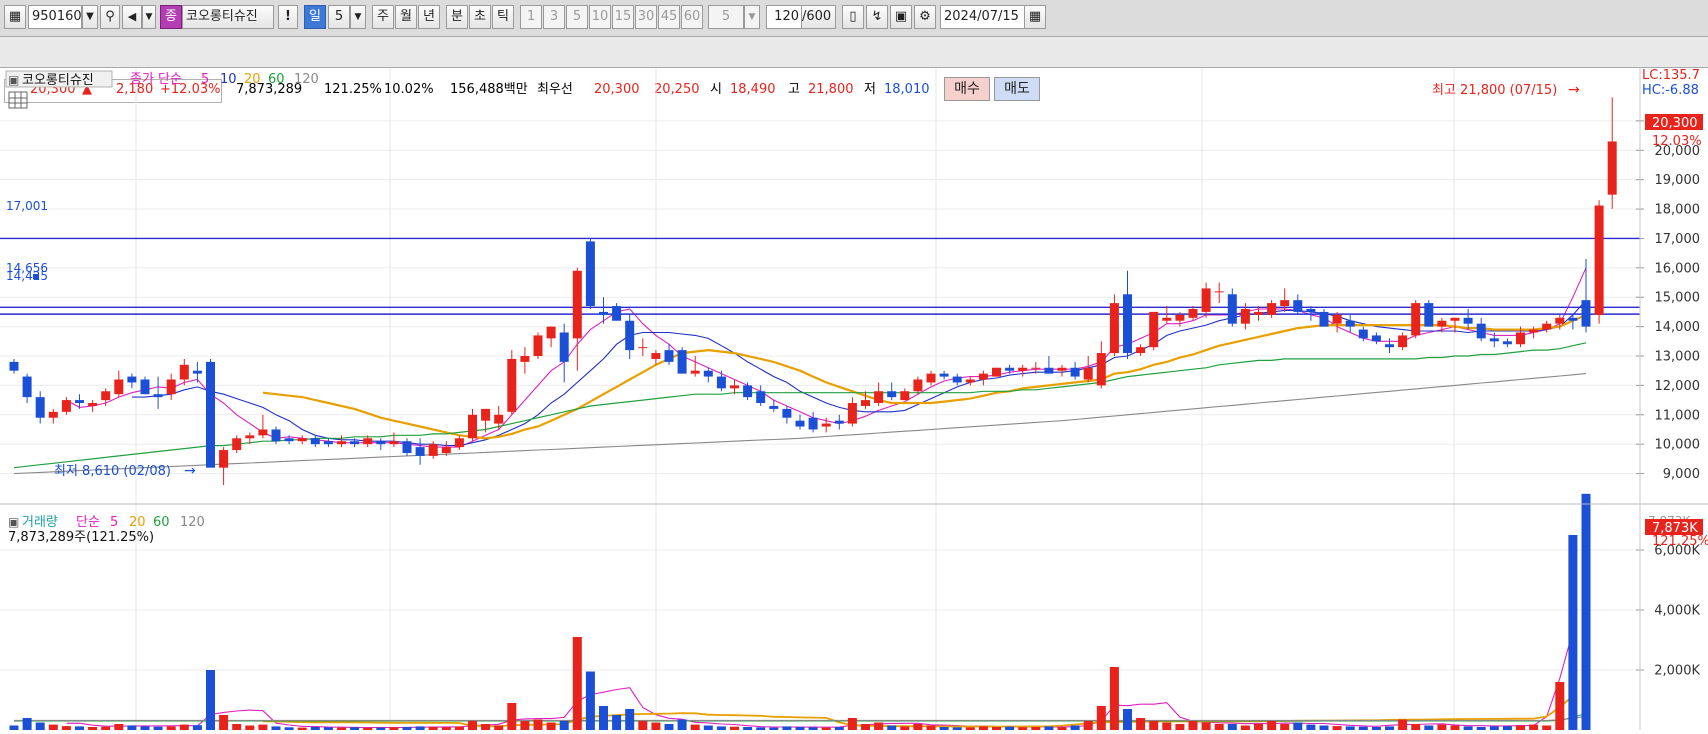 The height and width of the screenshot is (734, 1708). Describe the element at coordinates (90, 17) in the screenshot. I see `code-dropdown-icon: ▼` at that location.